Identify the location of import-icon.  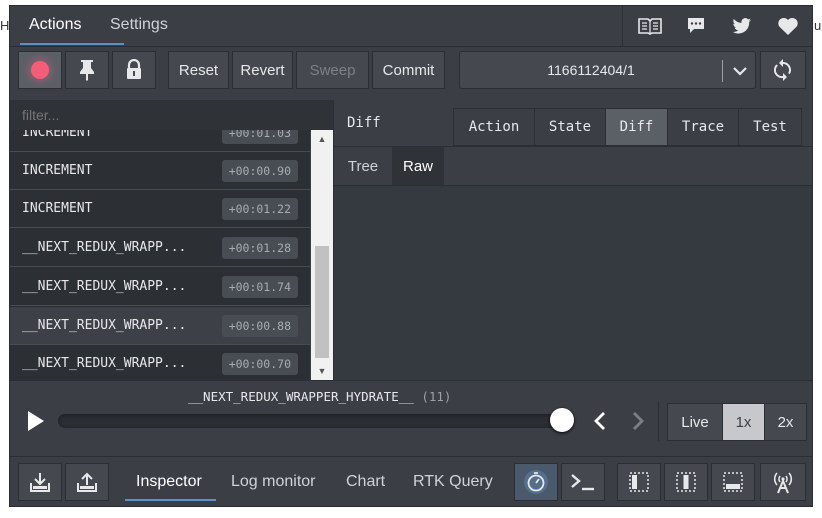
(40, 482).